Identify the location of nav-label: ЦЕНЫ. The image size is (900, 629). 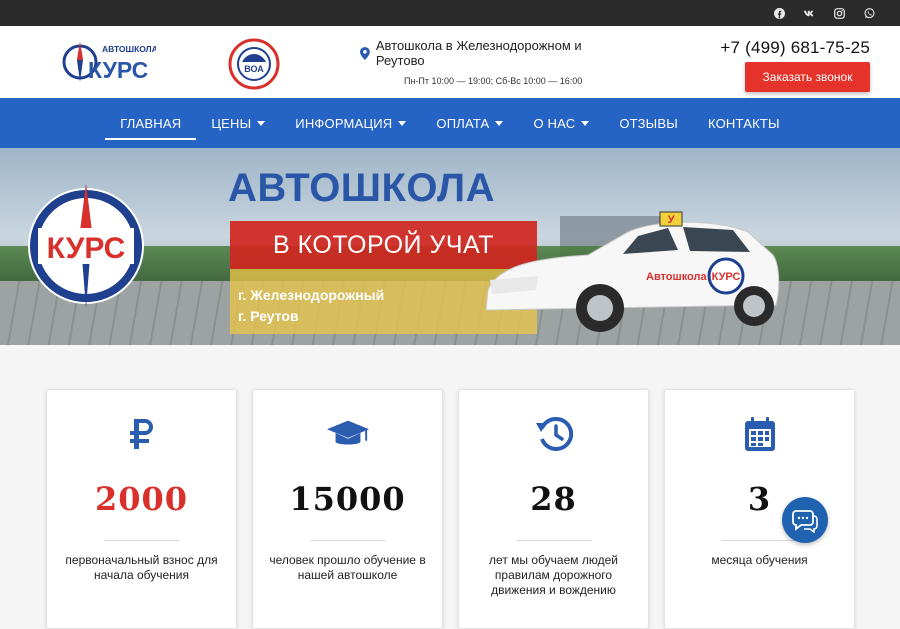
(231, 123).